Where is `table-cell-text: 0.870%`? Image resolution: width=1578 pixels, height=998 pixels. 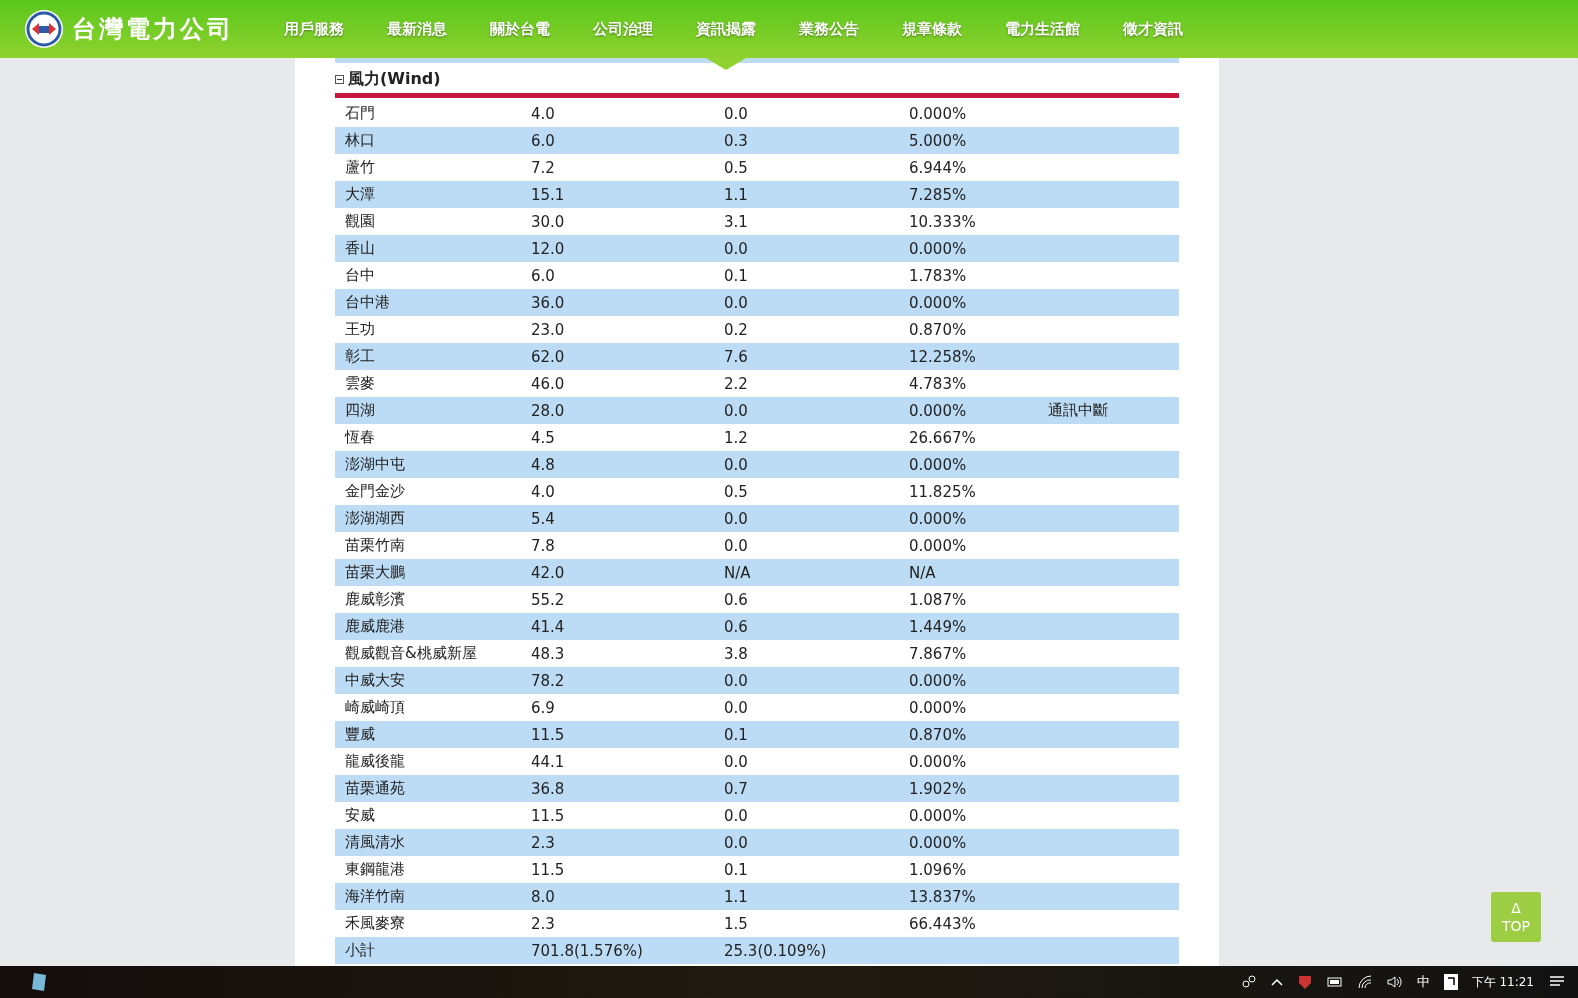 table-cell-text: 0.870% is located at coordinates (938, 329).